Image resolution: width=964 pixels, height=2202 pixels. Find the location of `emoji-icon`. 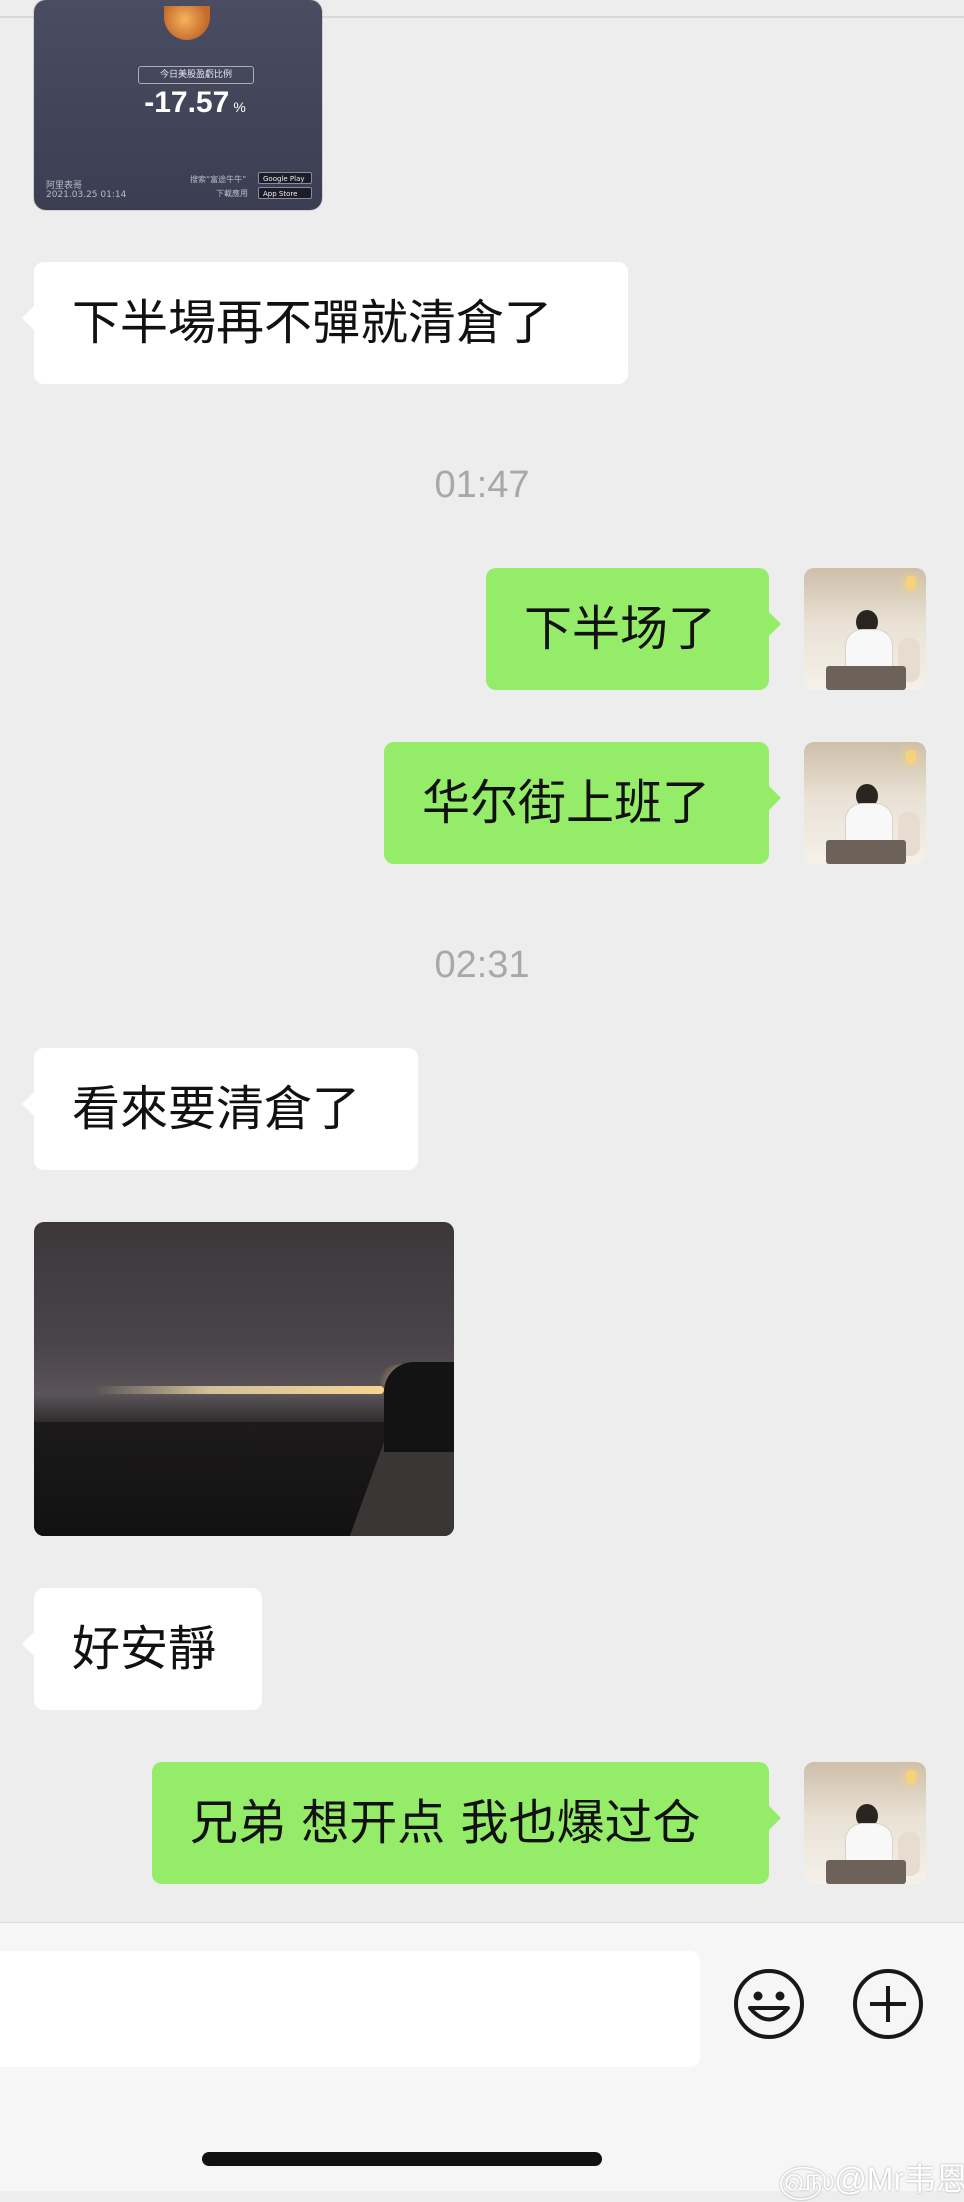

emoji-icon is located at coordinates (769, 2004).